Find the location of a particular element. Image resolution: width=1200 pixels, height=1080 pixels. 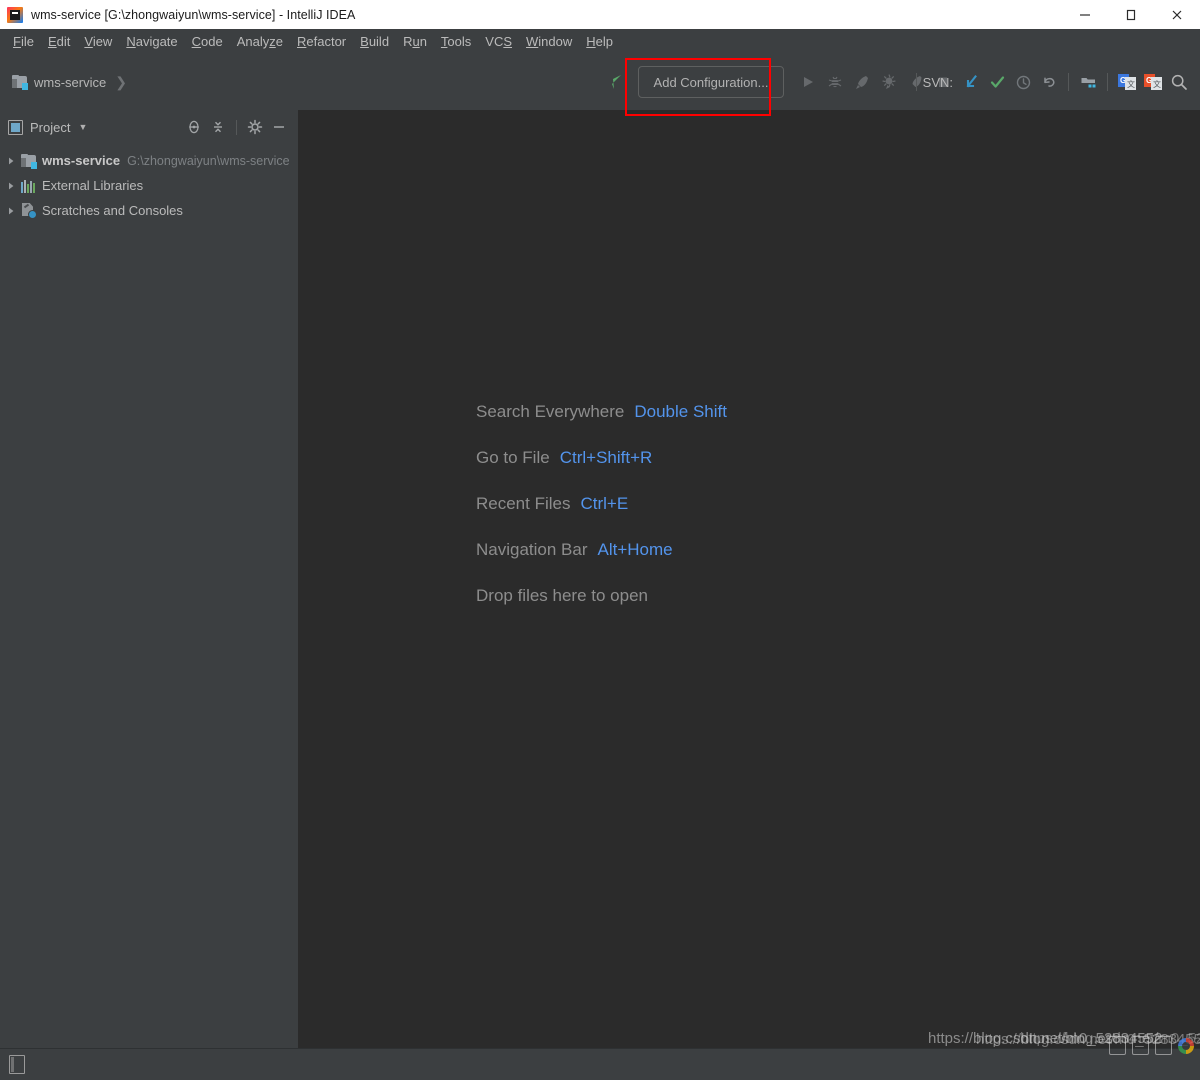

rollback-icon is located at coordinates (1049, 82).